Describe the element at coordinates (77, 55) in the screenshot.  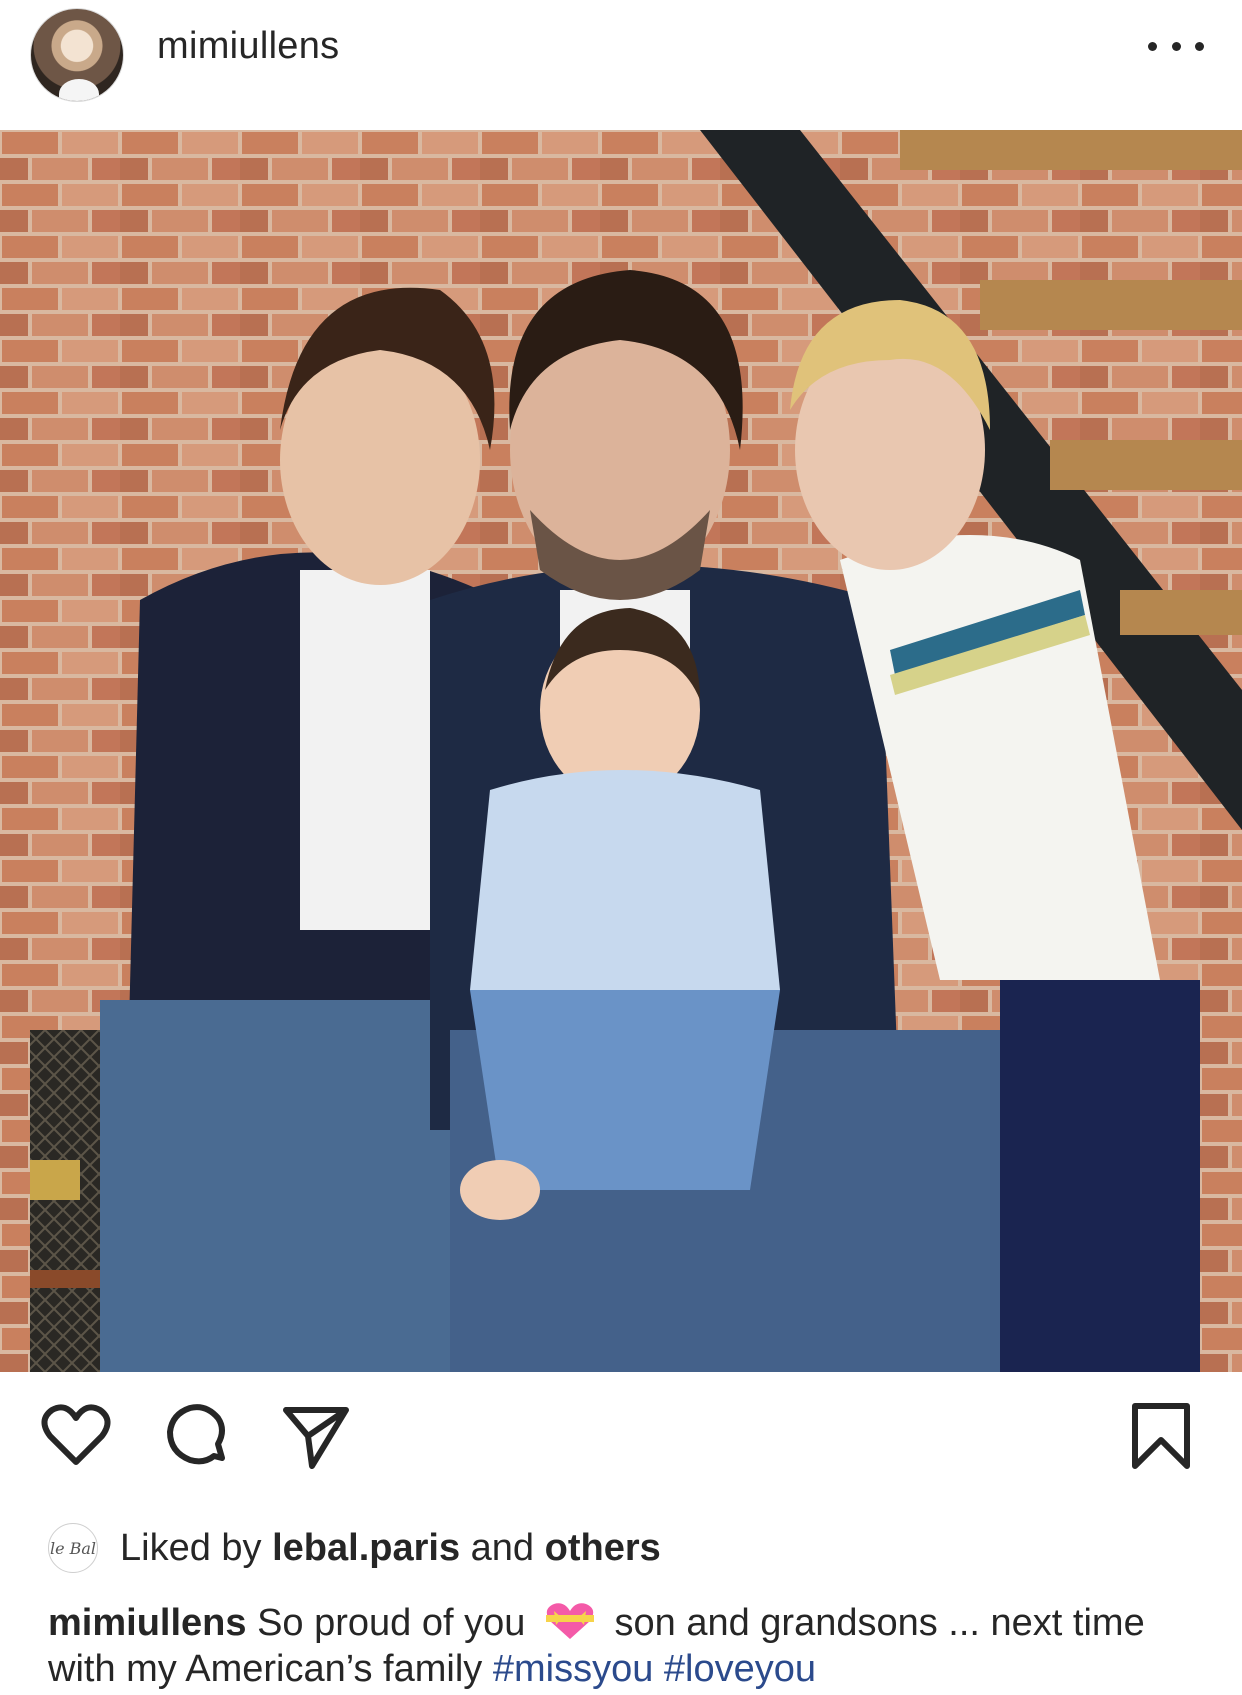
I see `profile-avatar` at that location.